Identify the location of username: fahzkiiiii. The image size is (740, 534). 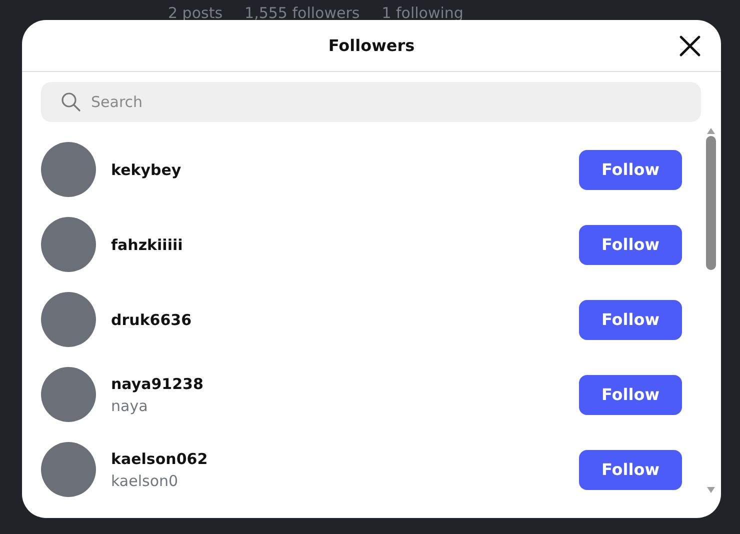
(337, 245).